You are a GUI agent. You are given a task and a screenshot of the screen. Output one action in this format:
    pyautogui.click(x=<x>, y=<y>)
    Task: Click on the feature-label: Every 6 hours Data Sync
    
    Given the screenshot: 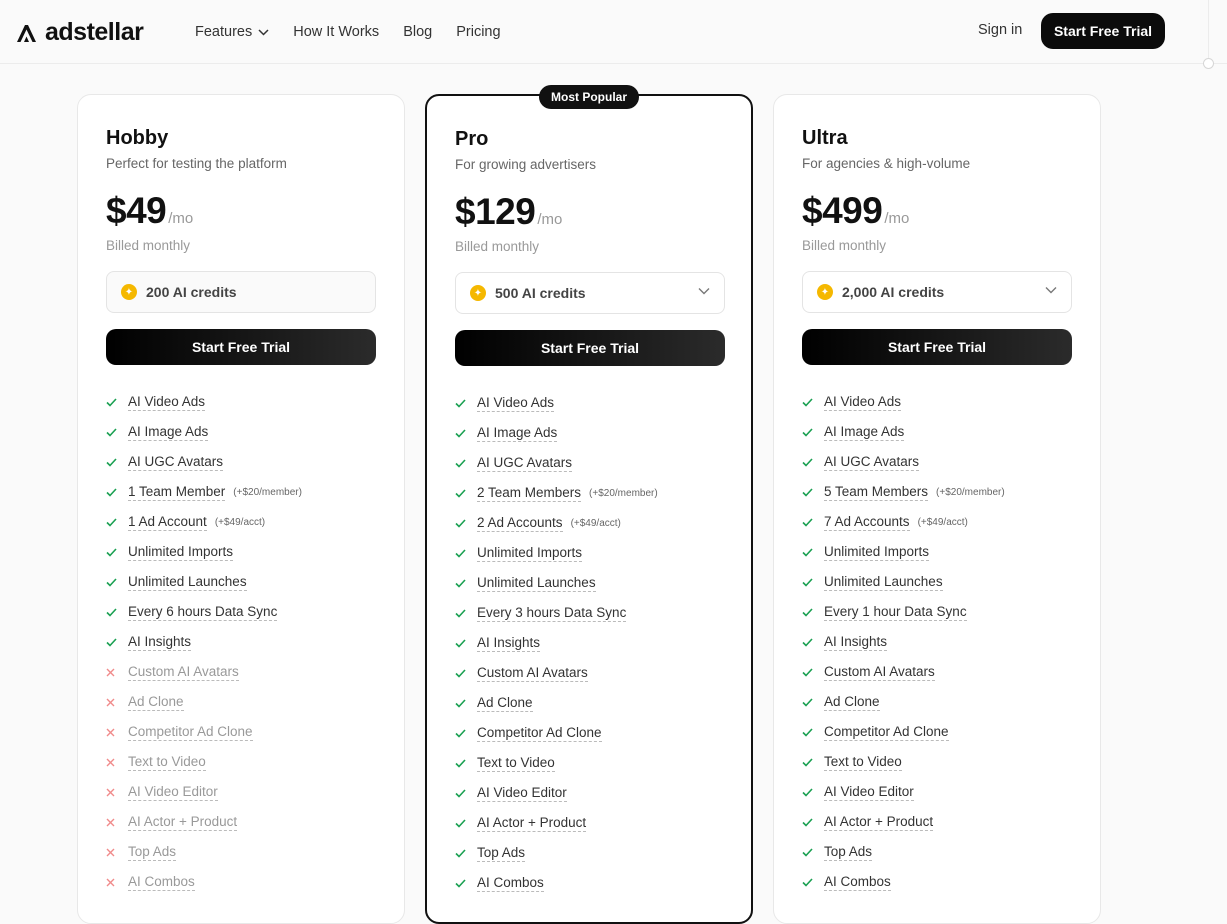 What is the action you would take?
    pyautogui.click(x=203, y=612)
    